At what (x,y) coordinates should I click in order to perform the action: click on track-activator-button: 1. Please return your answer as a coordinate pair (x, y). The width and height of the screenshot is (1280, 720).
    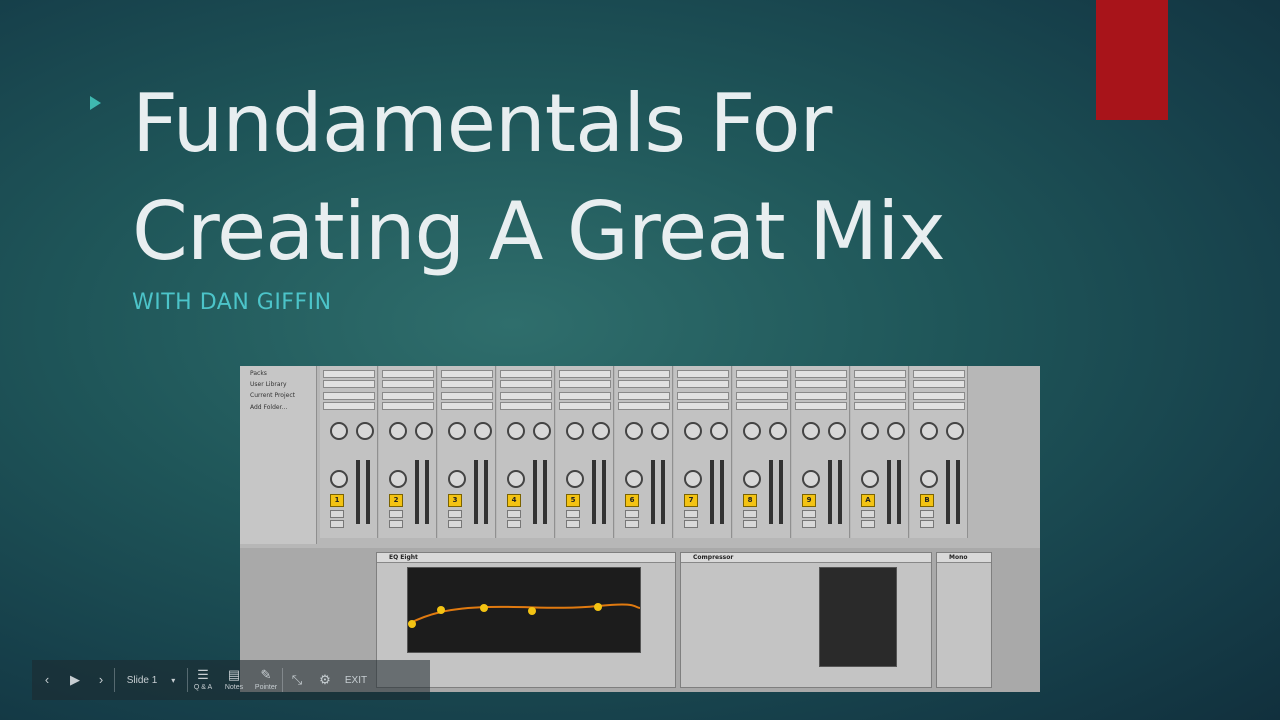
    Looking at the image, I should click on (337, 500).